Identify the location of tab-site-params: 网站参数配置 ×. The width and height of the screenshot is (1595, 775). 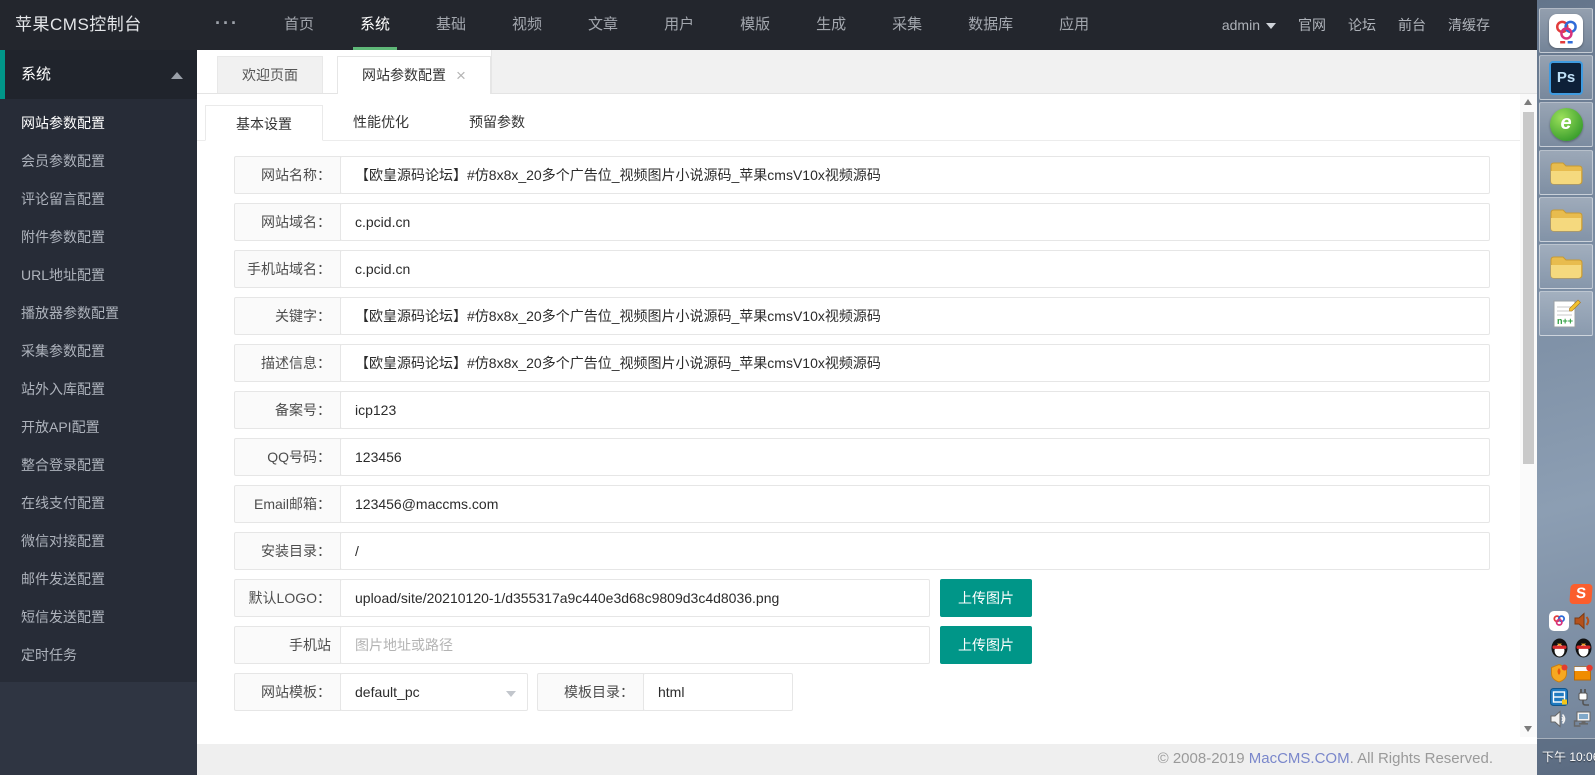
(414, 75).